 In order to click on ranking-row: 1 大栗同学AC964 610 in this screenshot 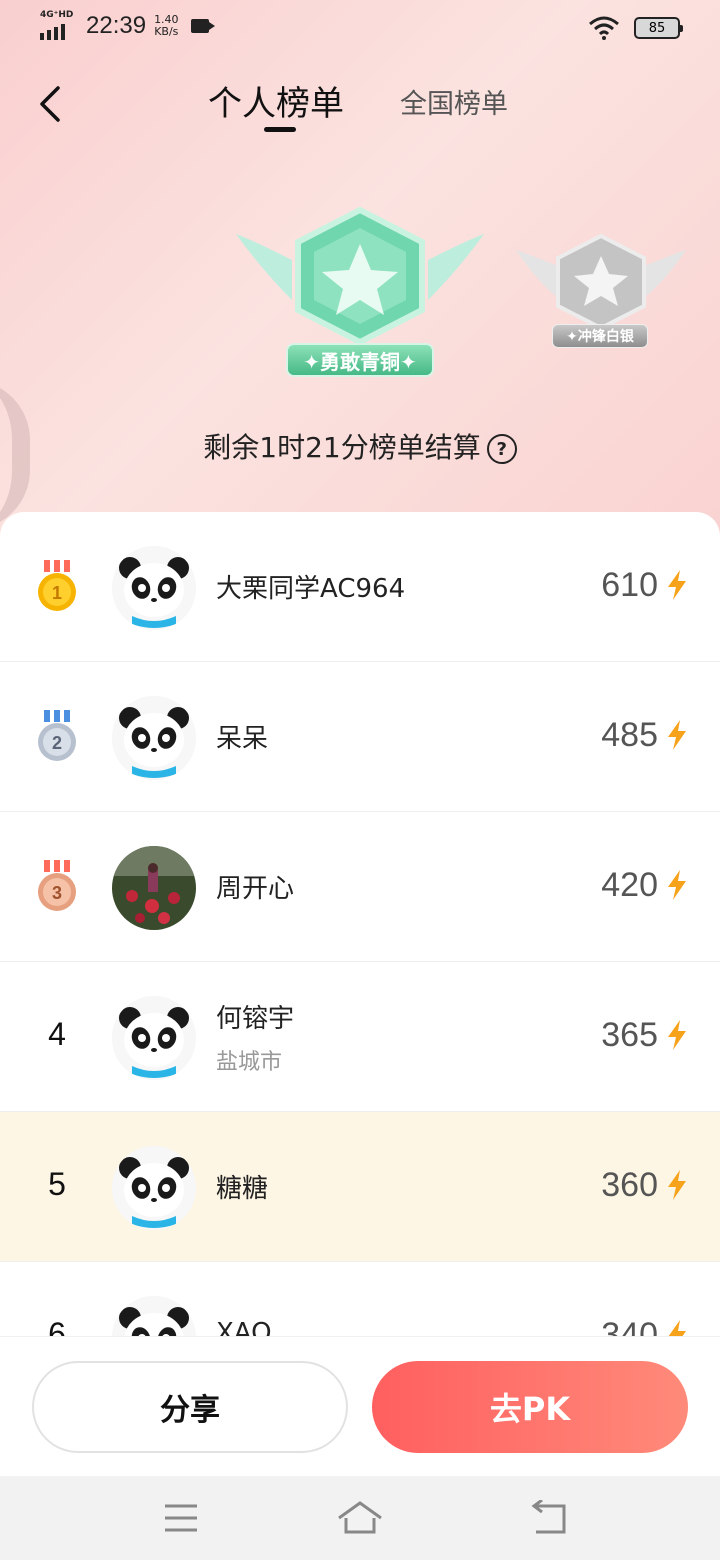, I will do `click(360, 587)`.